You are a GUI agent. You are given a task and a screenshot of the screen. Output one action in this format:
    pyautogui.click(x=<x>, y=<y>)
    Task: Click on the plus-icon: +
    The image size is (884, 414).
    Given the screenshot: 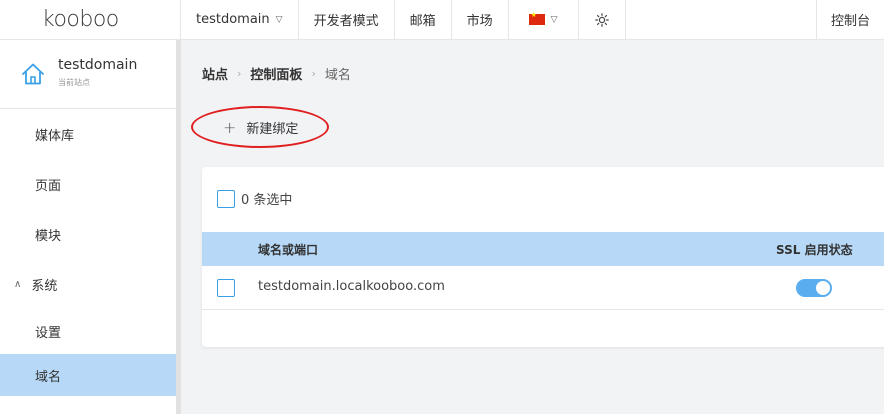 What is the action you would take?
    pyautogui.click(x=230, y=127)
    